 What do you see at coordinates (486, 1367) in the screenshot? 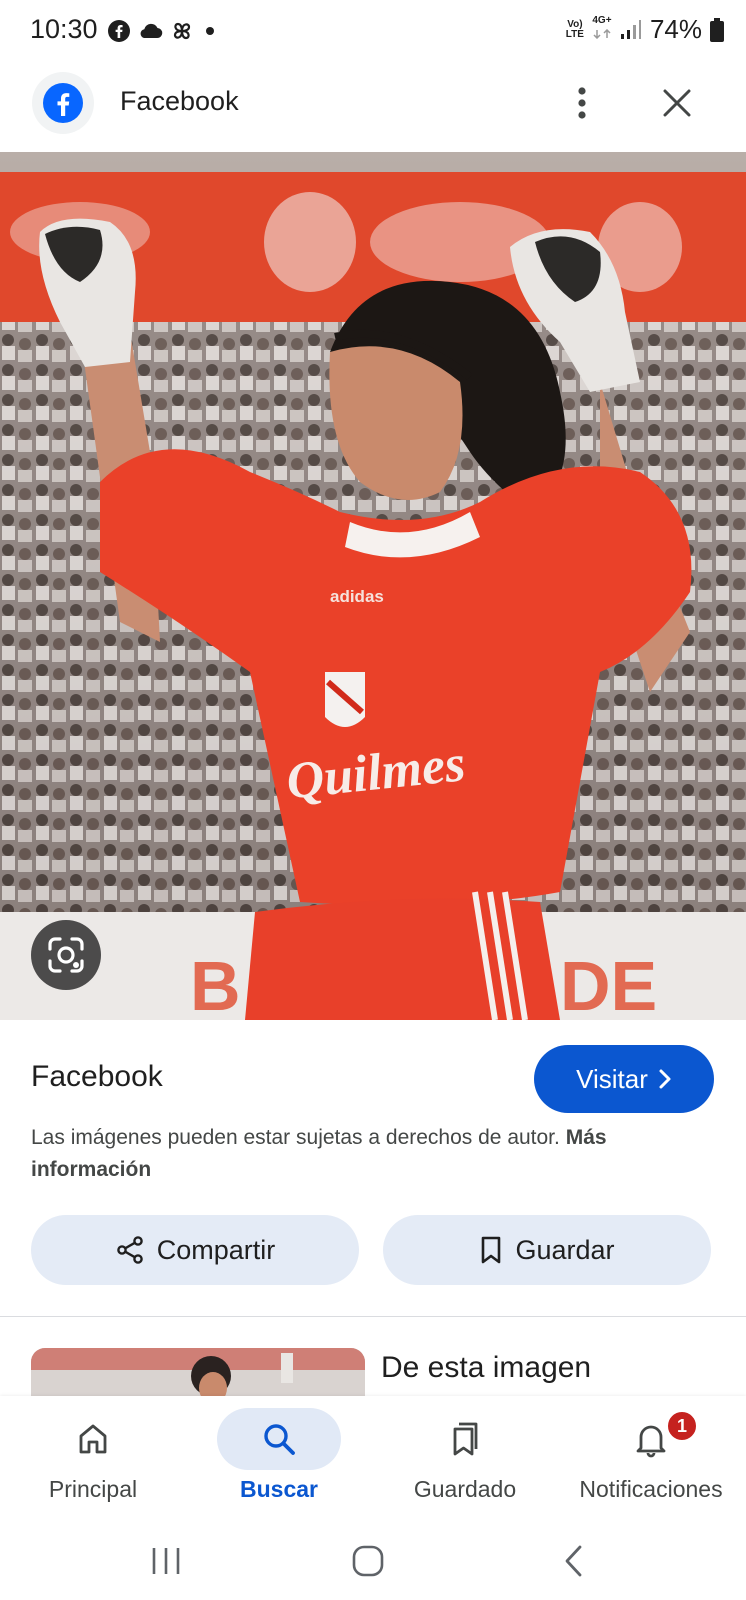
I see `section-title: De esta imagen` at bounding box center [486, 1367].